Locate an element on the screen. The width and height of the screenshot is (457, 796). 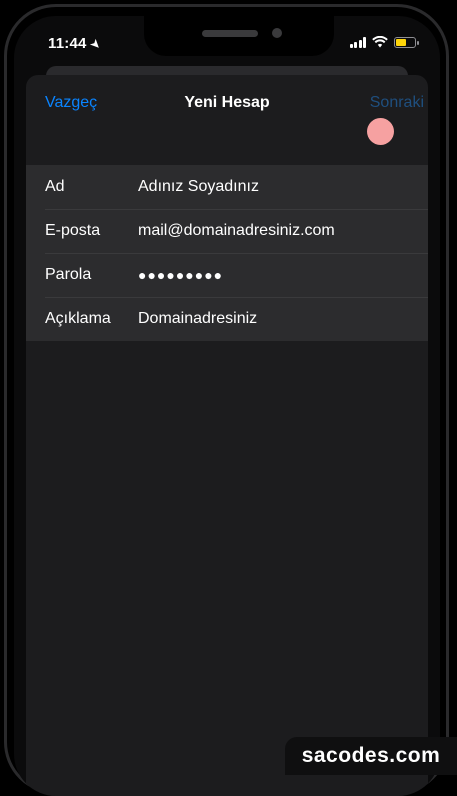
description-label: Açıklama is located at coordinates (78, 318).